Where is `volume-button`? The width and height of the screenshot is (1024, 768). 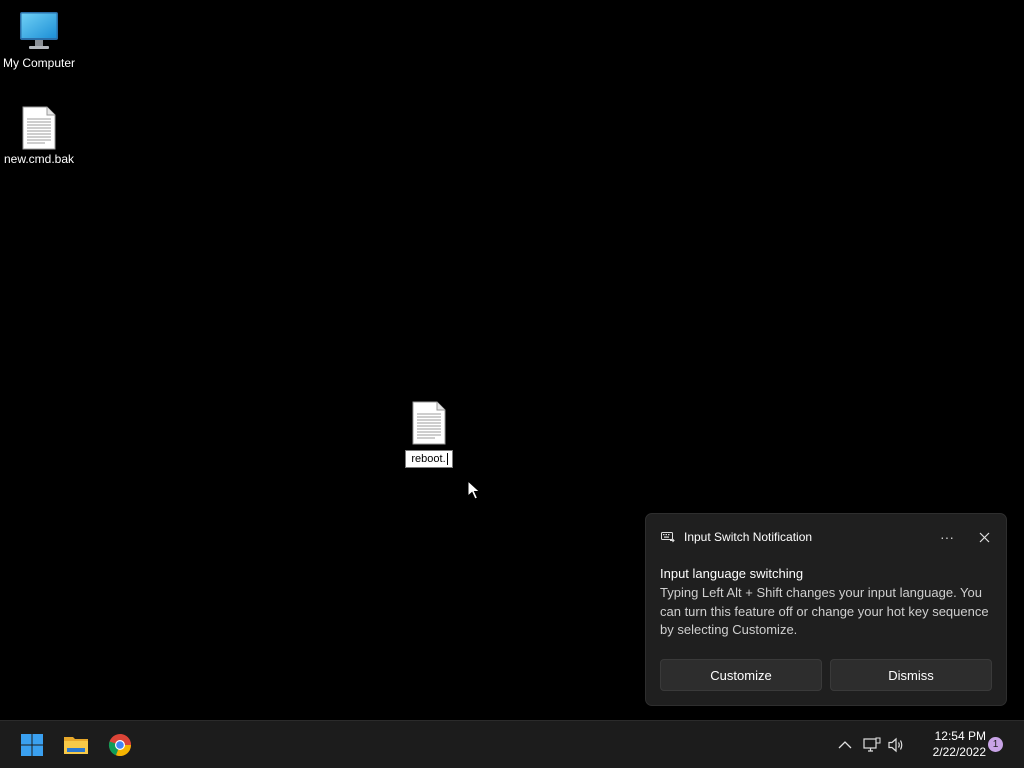 volume-button is located at coordinates (897, 745).